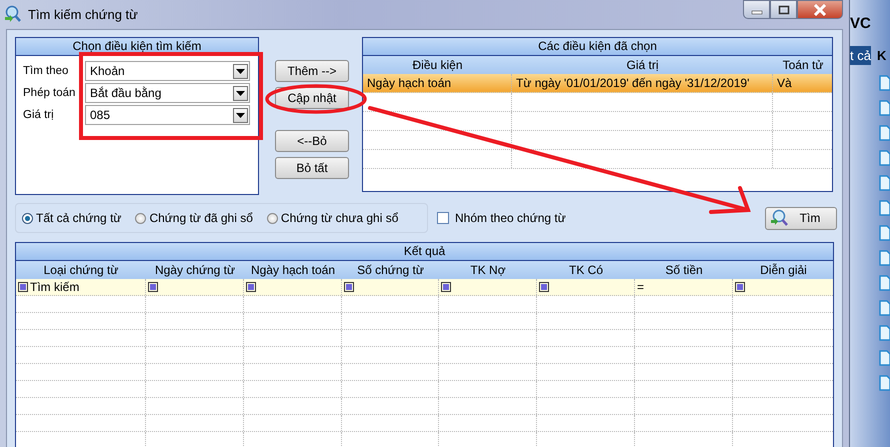 The height and width of the screenshot is (447, 890). What do you see at coordinates (312, 168) in the screenshot?
I see `action-button: Bỏ tất` at bounding box center [312, 168].